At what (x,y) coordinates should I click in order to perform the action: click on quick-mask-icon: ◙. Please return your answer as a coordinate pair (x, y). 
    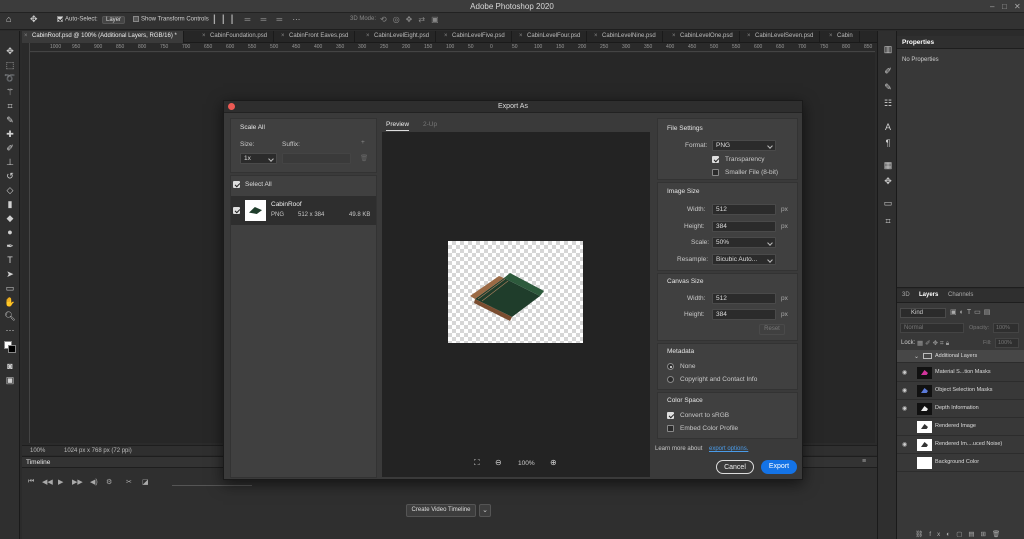
    Looking at the image, I should click on (10, 366).